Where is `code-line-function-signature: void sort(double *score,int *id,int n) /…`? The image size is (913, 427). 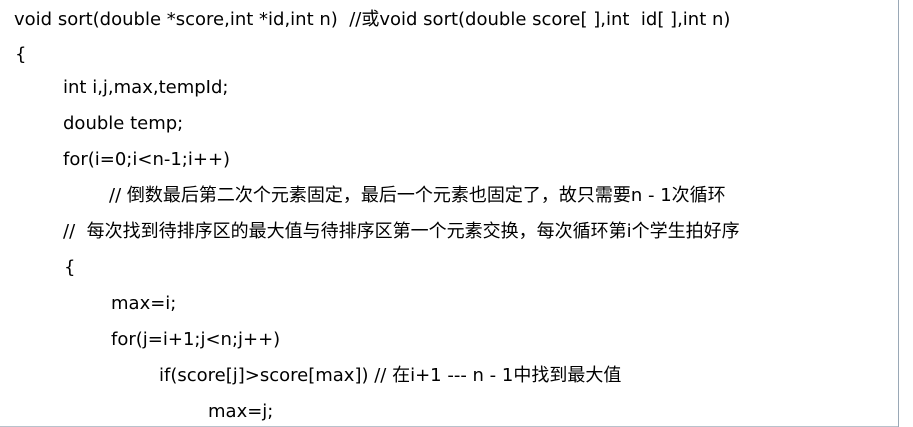
code-line-function-signature: void sort(double *score,int *id,int n) /… is located at coordinates (372, 19).